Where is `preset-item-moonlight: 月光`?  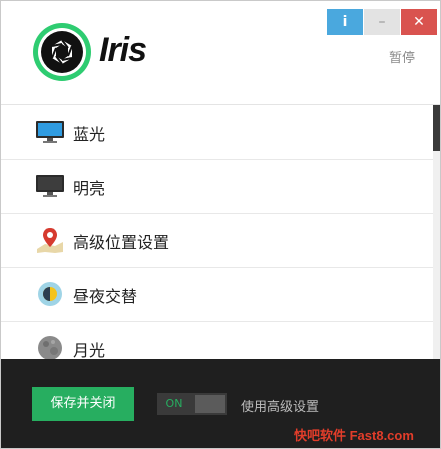
preset-item-moonlight: 月光 is located at coordinates (217, 340).